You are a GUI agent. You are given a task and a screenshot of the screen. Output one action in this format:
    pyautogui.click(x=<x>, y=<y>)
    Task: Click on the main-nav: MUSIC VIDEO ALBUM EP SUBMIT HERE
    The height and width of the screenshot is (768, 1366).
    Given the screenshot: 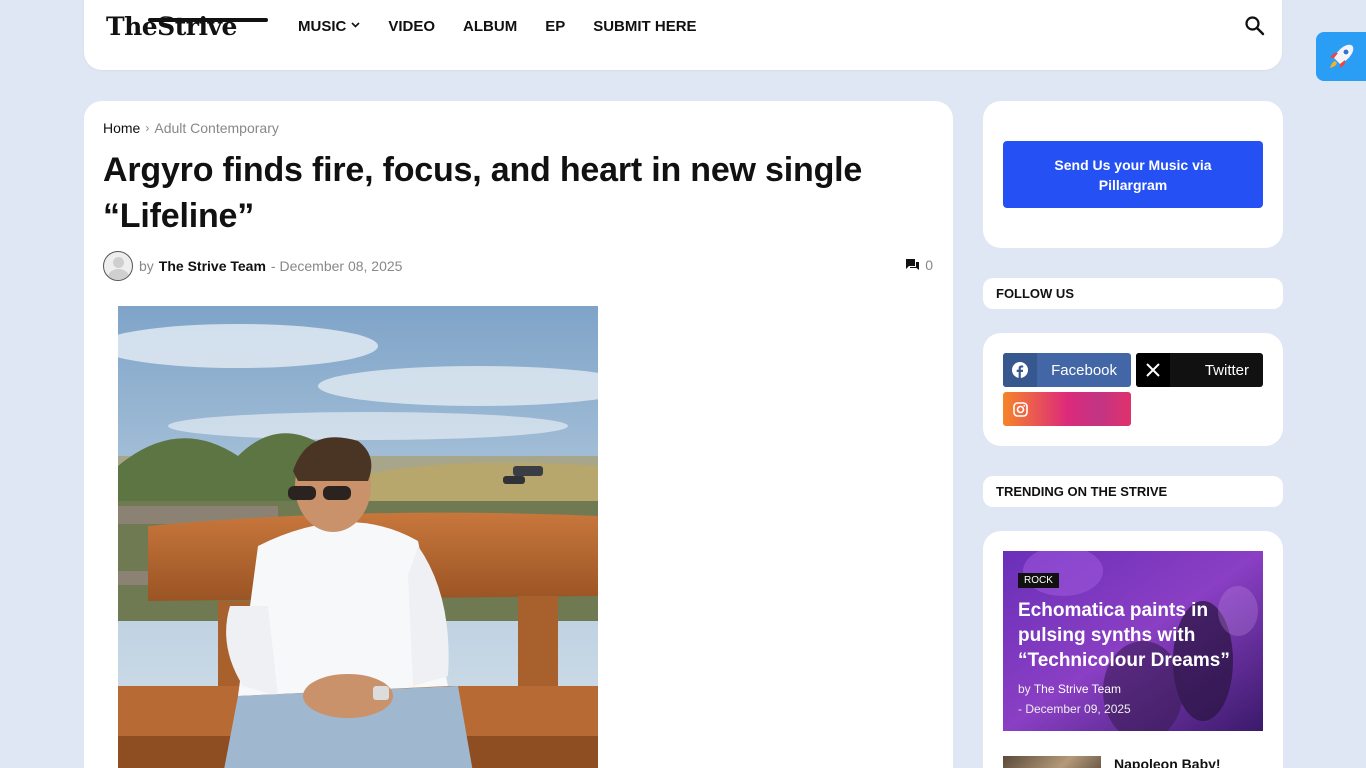 What is the action you would take?
    pyautogui.click(x=511, y=26)
    